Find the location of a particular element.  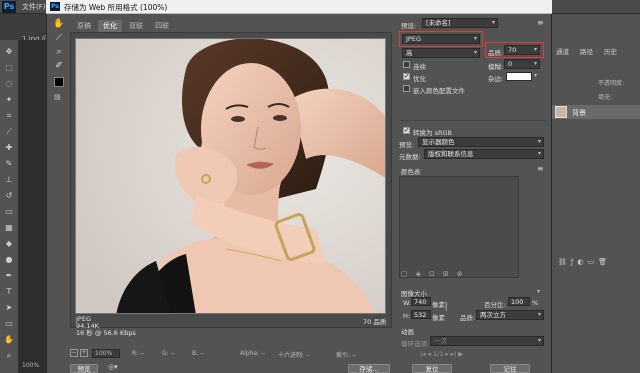

height-unit: 像素 is located at coordinates (438, 318).